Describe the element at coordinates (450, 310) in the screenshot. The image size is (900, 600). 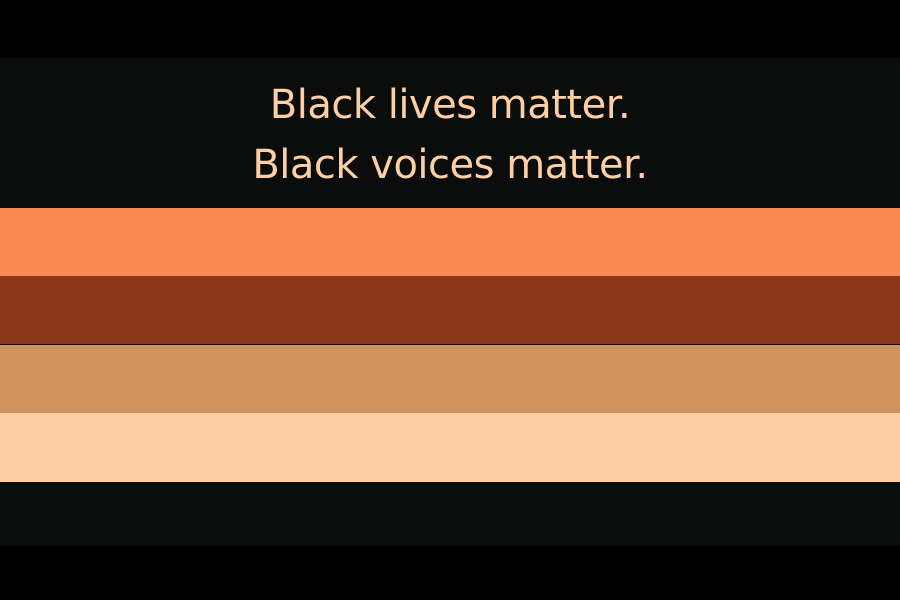
I see `stripe-rust-brown` at that location.